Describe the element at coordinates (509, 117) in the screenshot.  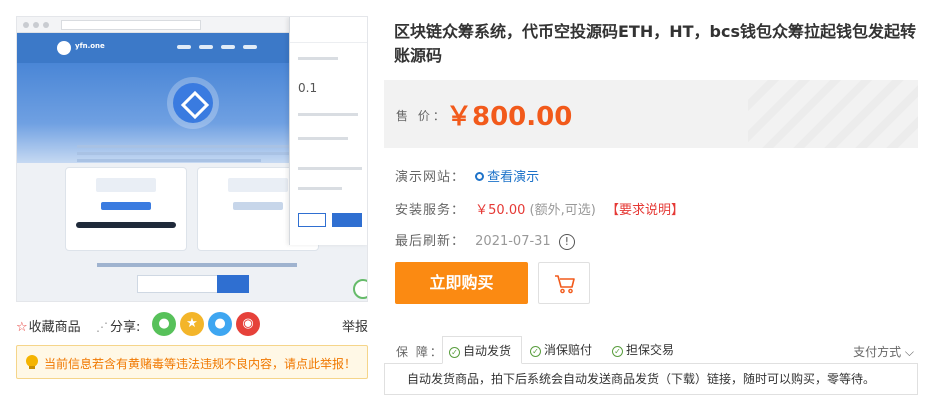
I see `price-value: ￥800.00` at that location.